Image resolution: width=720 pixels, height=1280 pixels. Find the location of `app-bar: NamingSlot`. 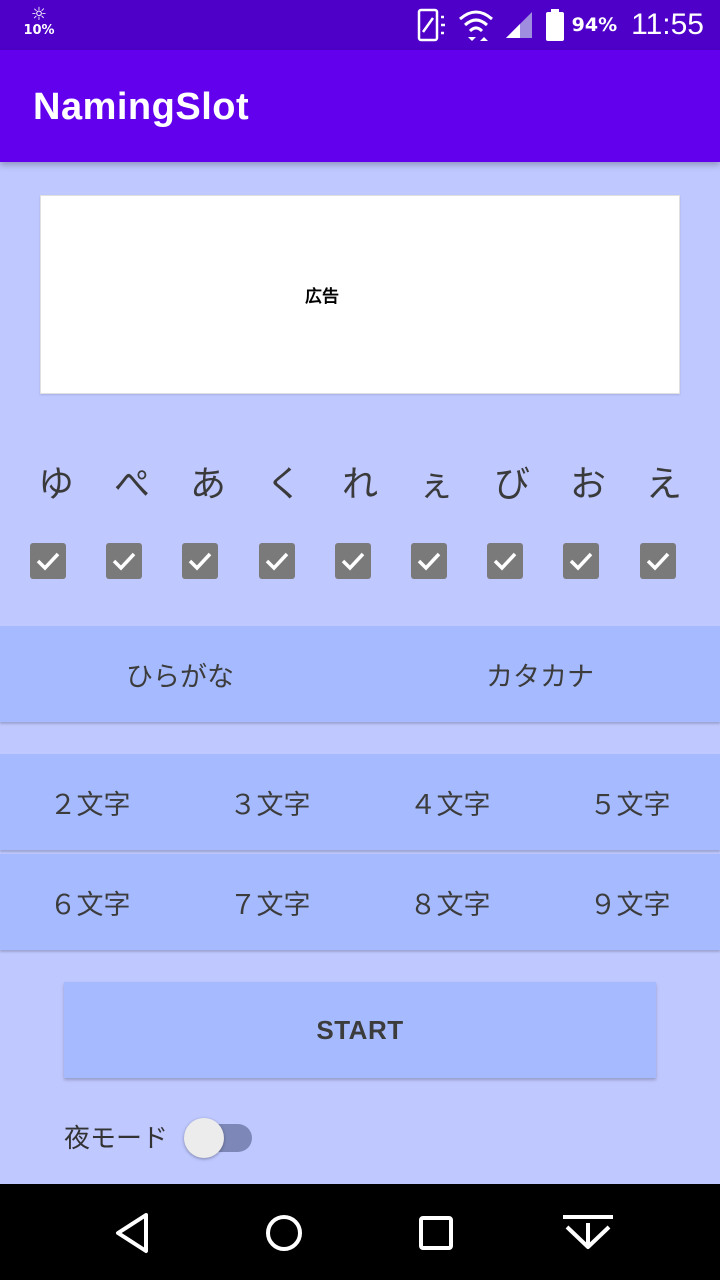

app-bar: NamingSlot is located at coordinates (360, 106).